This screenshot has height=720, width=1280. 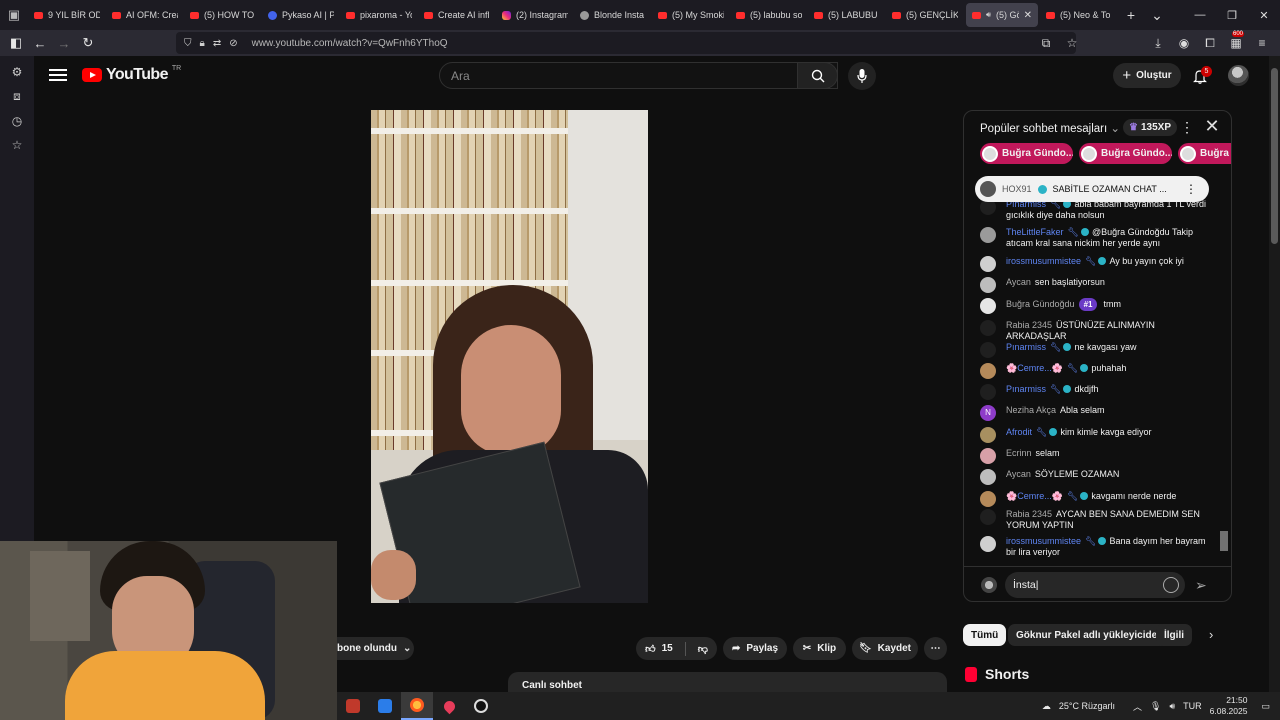 What do you see at coordinates (1171, 585) in the screenshot?
I see `emoji-icon` at bounding box center [1171, 585].